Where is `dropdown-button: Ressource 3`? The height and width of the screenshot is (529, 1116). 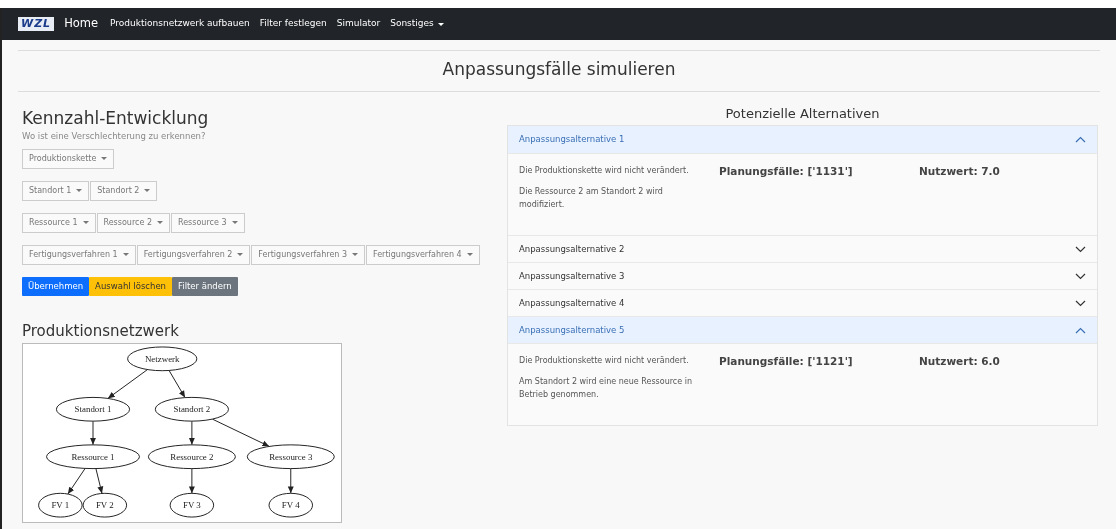 dropdown-button: Ressource 3 is located at coordinates (208, 222).